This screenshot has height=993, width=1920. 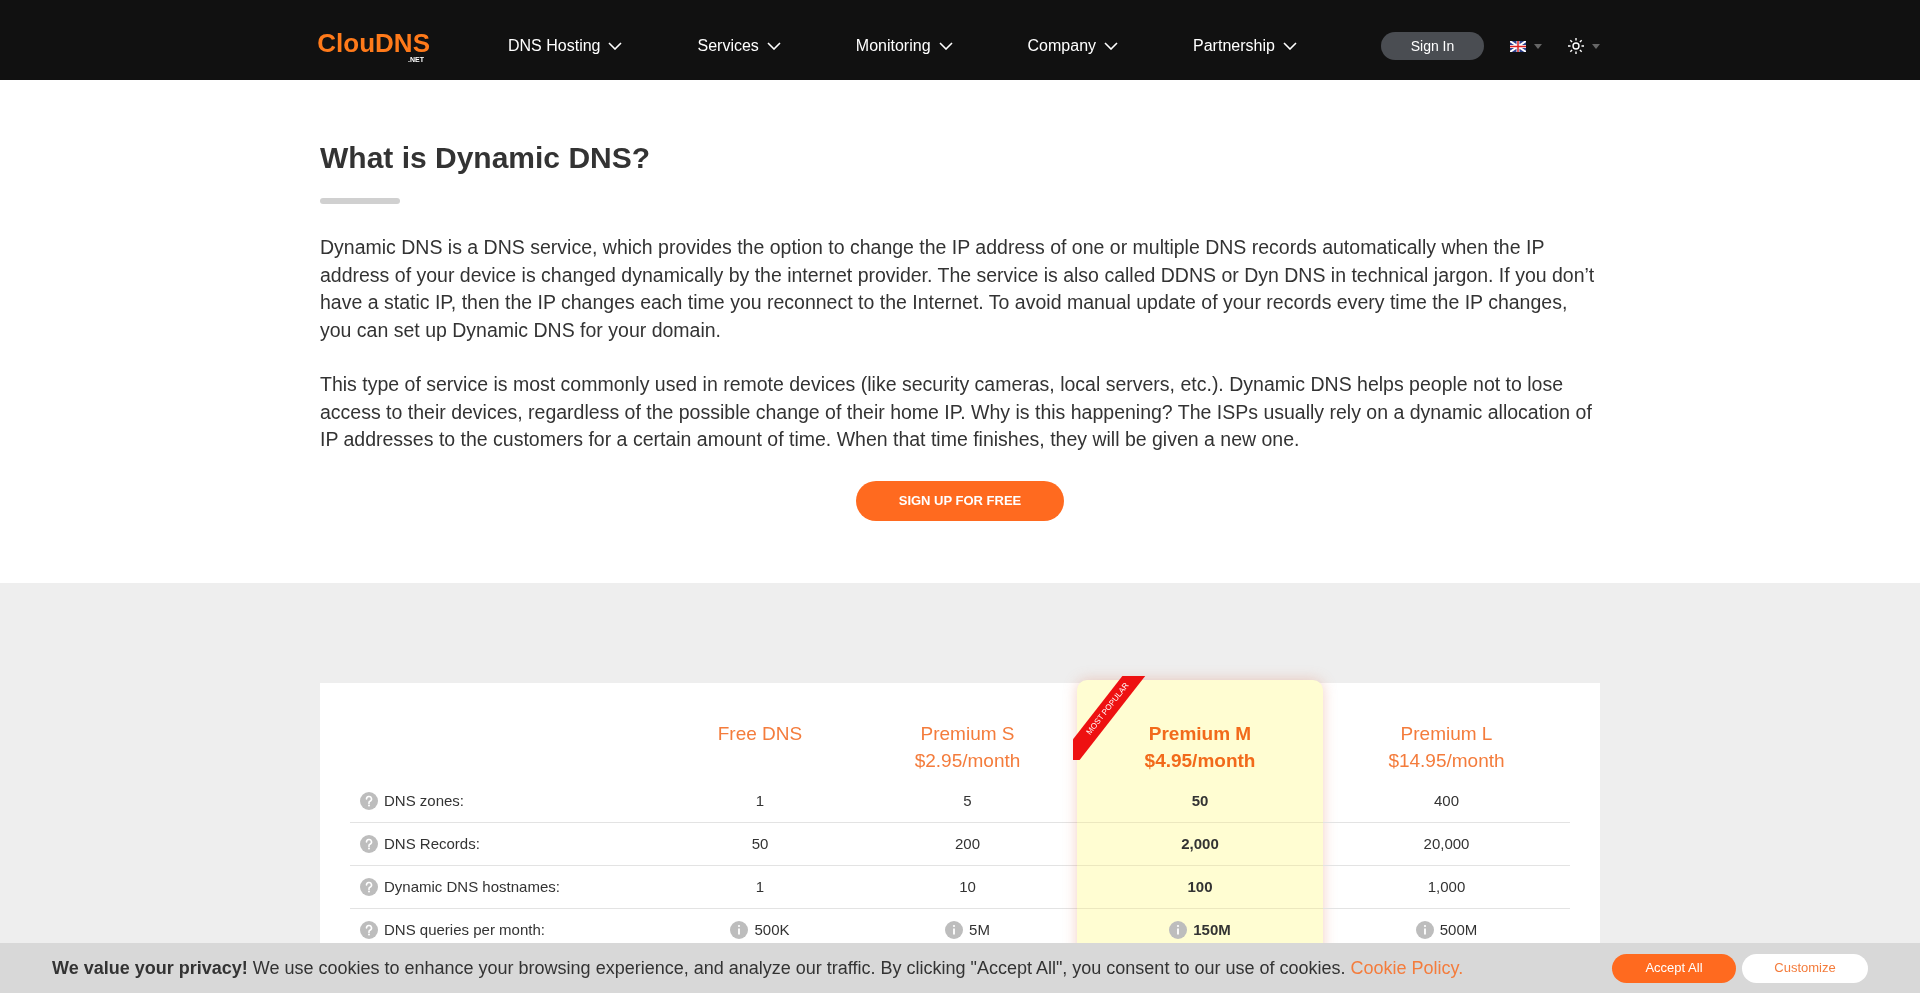 I want to click on plan-name: Premium M, so click(x=1200, y=734).